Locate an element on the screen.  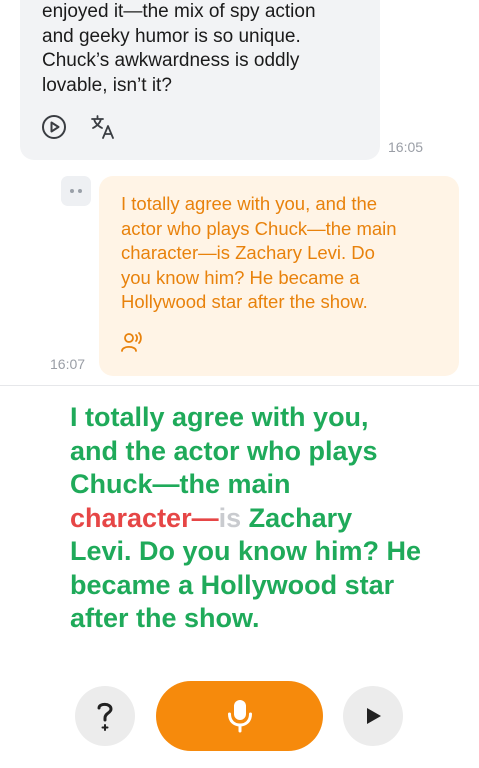
recognition-line: and the actor who plays is located at coordinates (224, 450).